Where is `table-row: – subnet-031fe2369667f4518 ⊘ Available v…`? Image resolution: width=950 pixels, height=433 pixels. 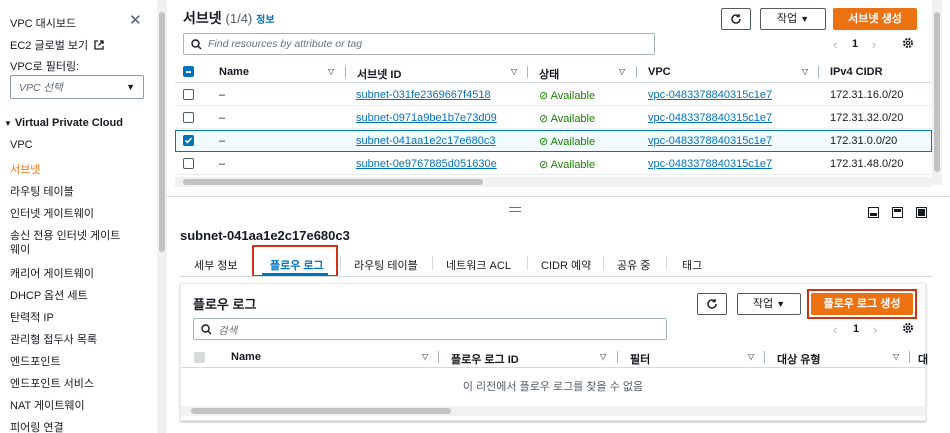 table-row: – subnet-031fe2369667f4518 ⊘ Available v… is located at coordinates (553, 95).